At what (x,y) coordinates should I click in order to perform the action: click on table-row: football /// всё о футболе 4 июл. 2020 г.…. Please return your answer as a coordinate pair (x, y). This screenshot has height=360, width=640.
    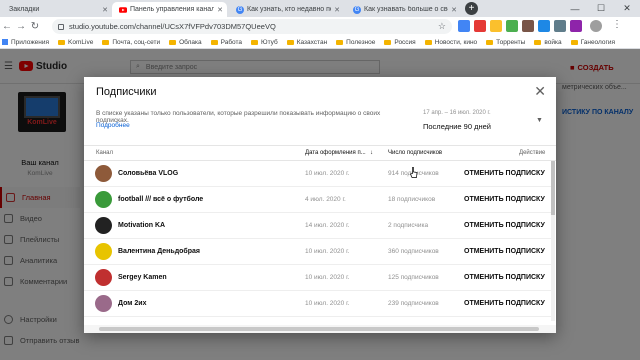
    Looking at the image, I should click on (318, 200).